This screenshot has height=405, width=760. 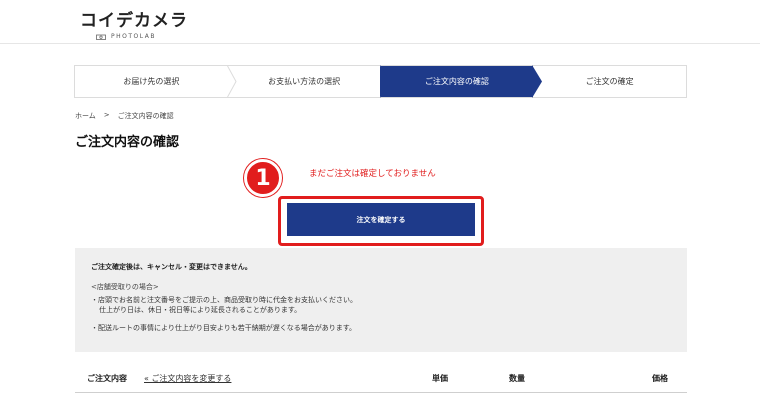 What do you see at coordinates (224, 328) in the screenshot?
I see `notice-line: ・配送ルートの事情により仕上がり目安よりも若干納期が遅くなる場合があります。` at bounding box center [224, 328].